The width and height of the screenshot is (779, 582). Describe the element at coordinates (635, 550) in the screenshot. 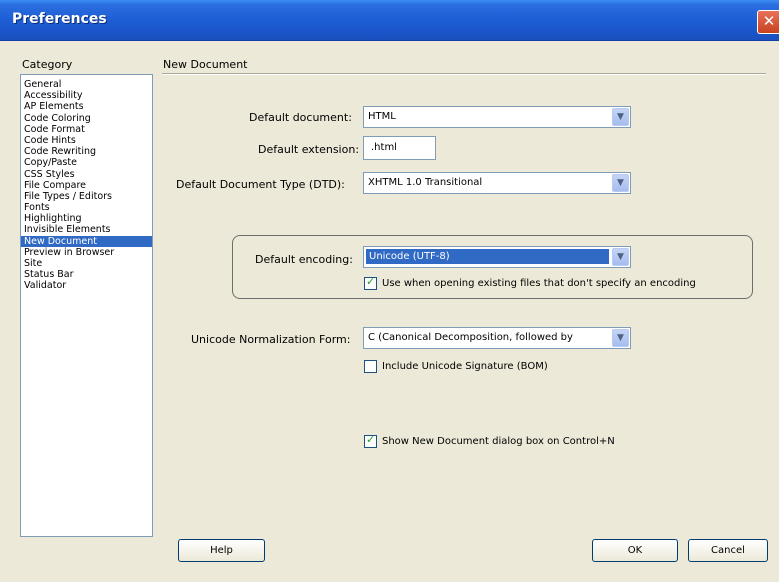

I see `ok-button: OK` at that location.